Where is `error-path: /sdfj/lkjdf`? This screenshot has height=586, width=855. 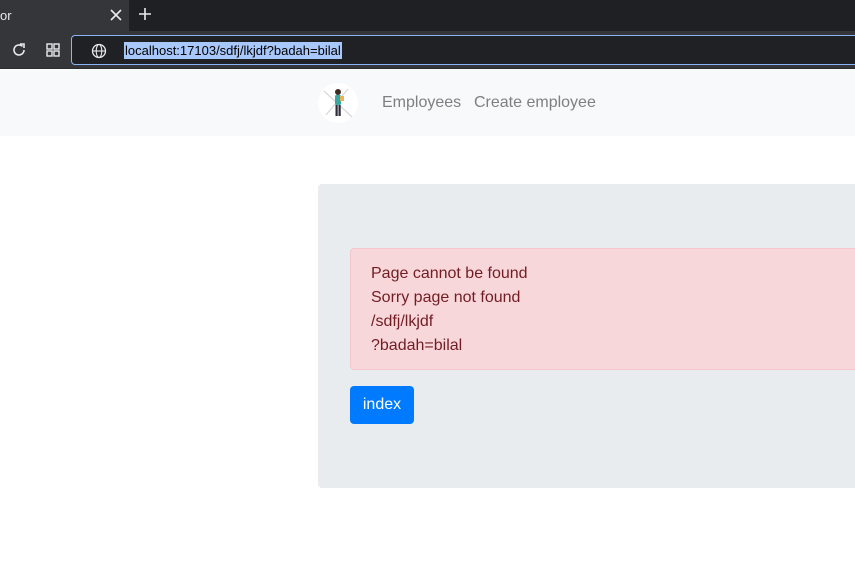
error-path: /sdfj/lkjdf is located at coordinates (402, 321).